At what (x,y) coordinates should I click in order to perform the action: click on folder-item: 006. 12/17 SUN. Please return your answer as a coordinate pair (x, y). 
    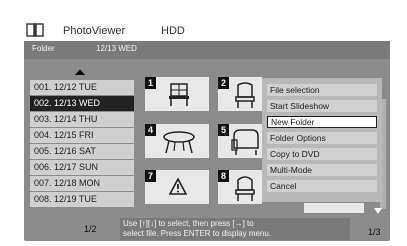
    Looking at the image, I should click on (82, 167).